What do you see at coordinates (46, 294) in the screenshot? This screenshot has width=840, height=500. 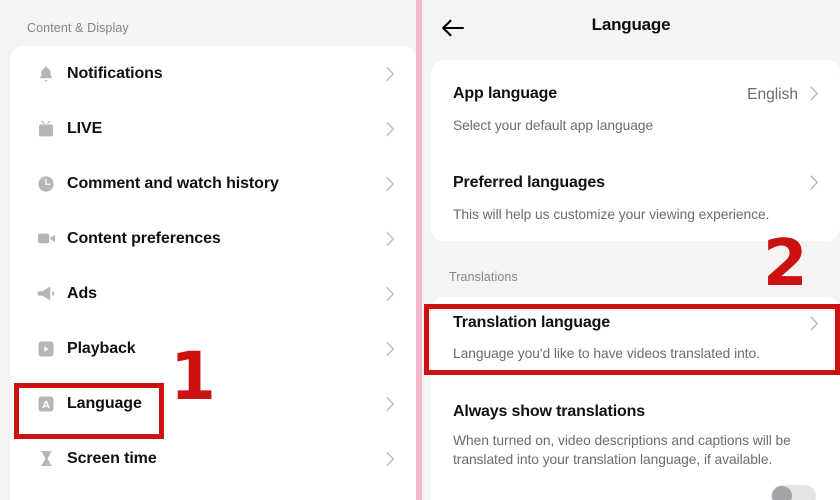 I see `megaphone-icon` at bounding box center [46, 294].